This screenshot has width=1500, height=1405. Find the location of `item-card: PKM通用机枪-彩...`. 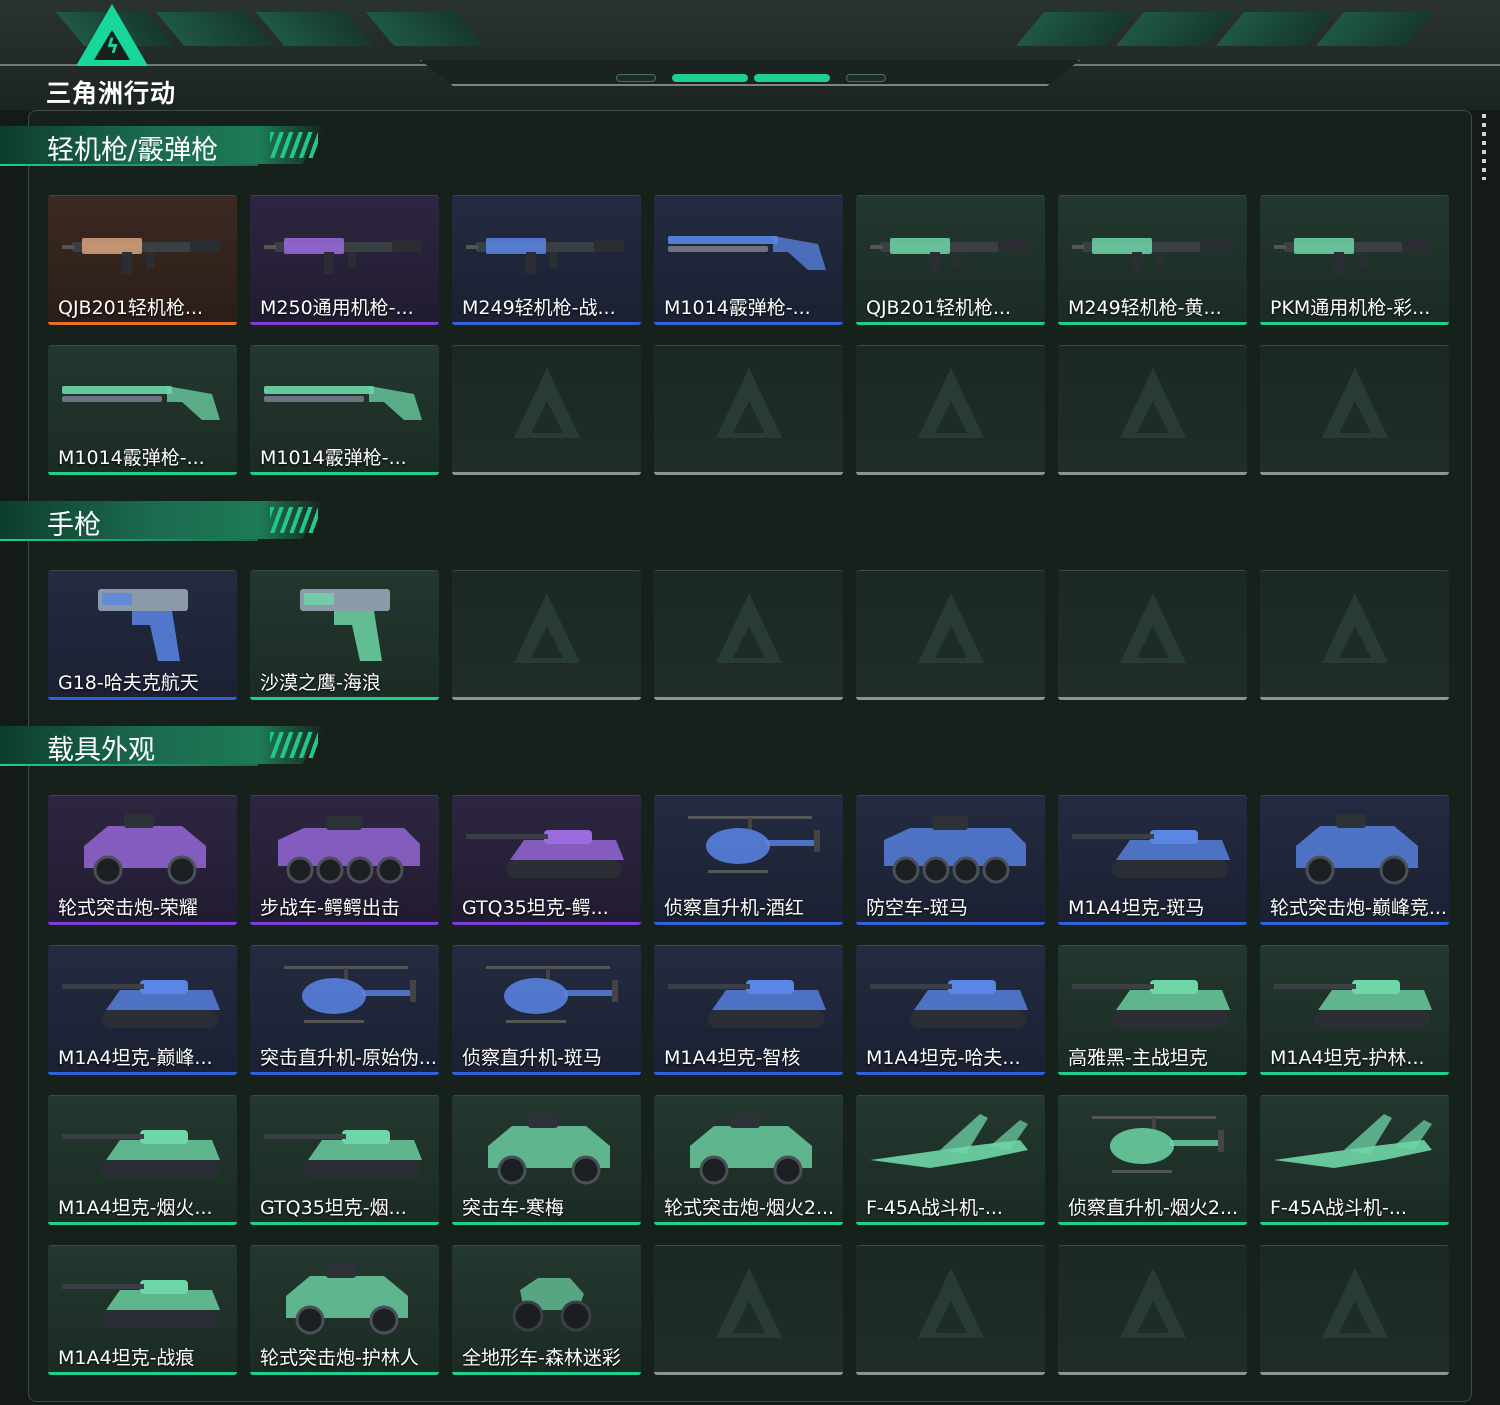

item-card: PKM通用机枪-彩... is located at coordinates (1354, 260).